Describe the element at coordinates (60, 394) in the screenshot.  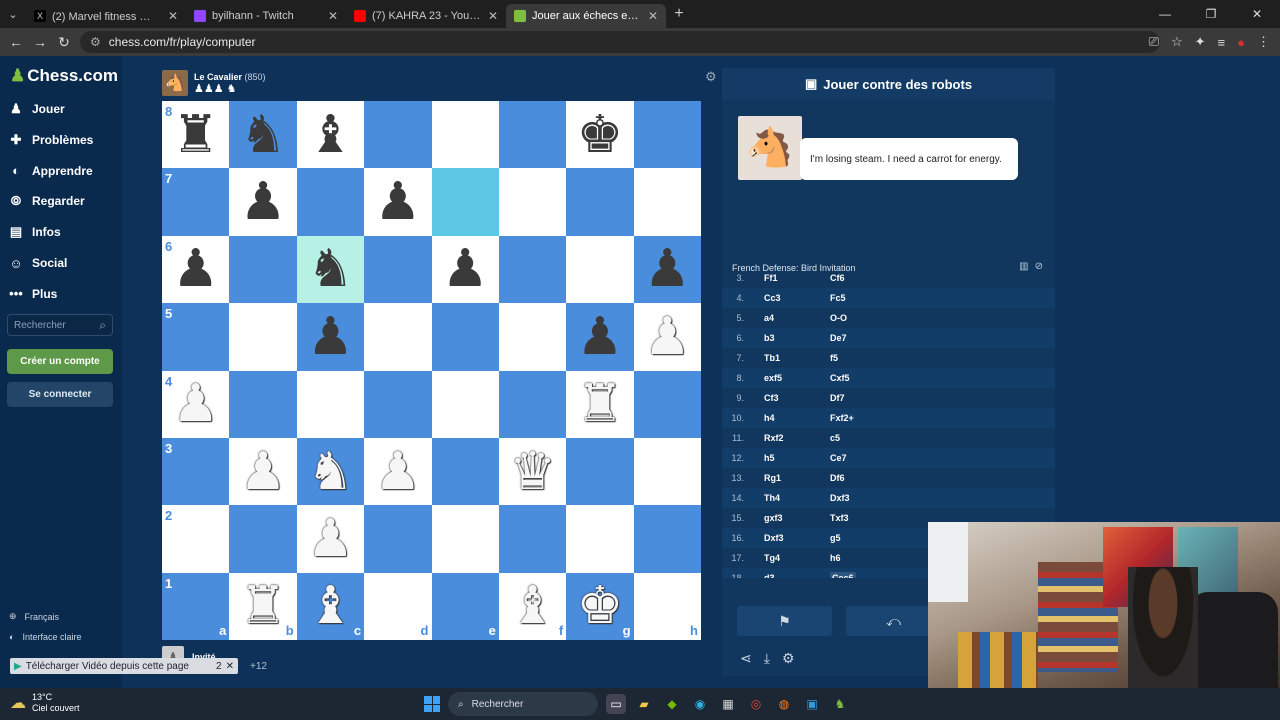
I see `login-button: Se connecter` at that location.